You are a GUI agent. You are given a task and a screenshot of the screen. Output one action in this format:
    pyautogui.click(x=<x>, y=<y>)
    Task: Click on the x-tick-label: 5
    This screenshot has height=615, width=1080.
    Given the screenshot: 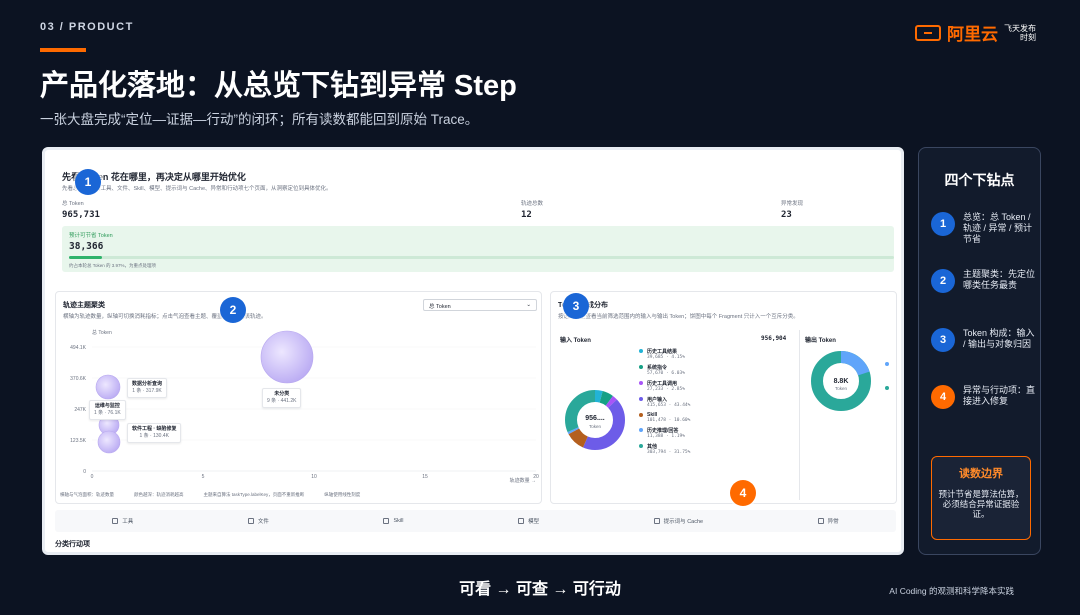 What is the action you would take?
    pyautogui.click(x=203, y=477)
    